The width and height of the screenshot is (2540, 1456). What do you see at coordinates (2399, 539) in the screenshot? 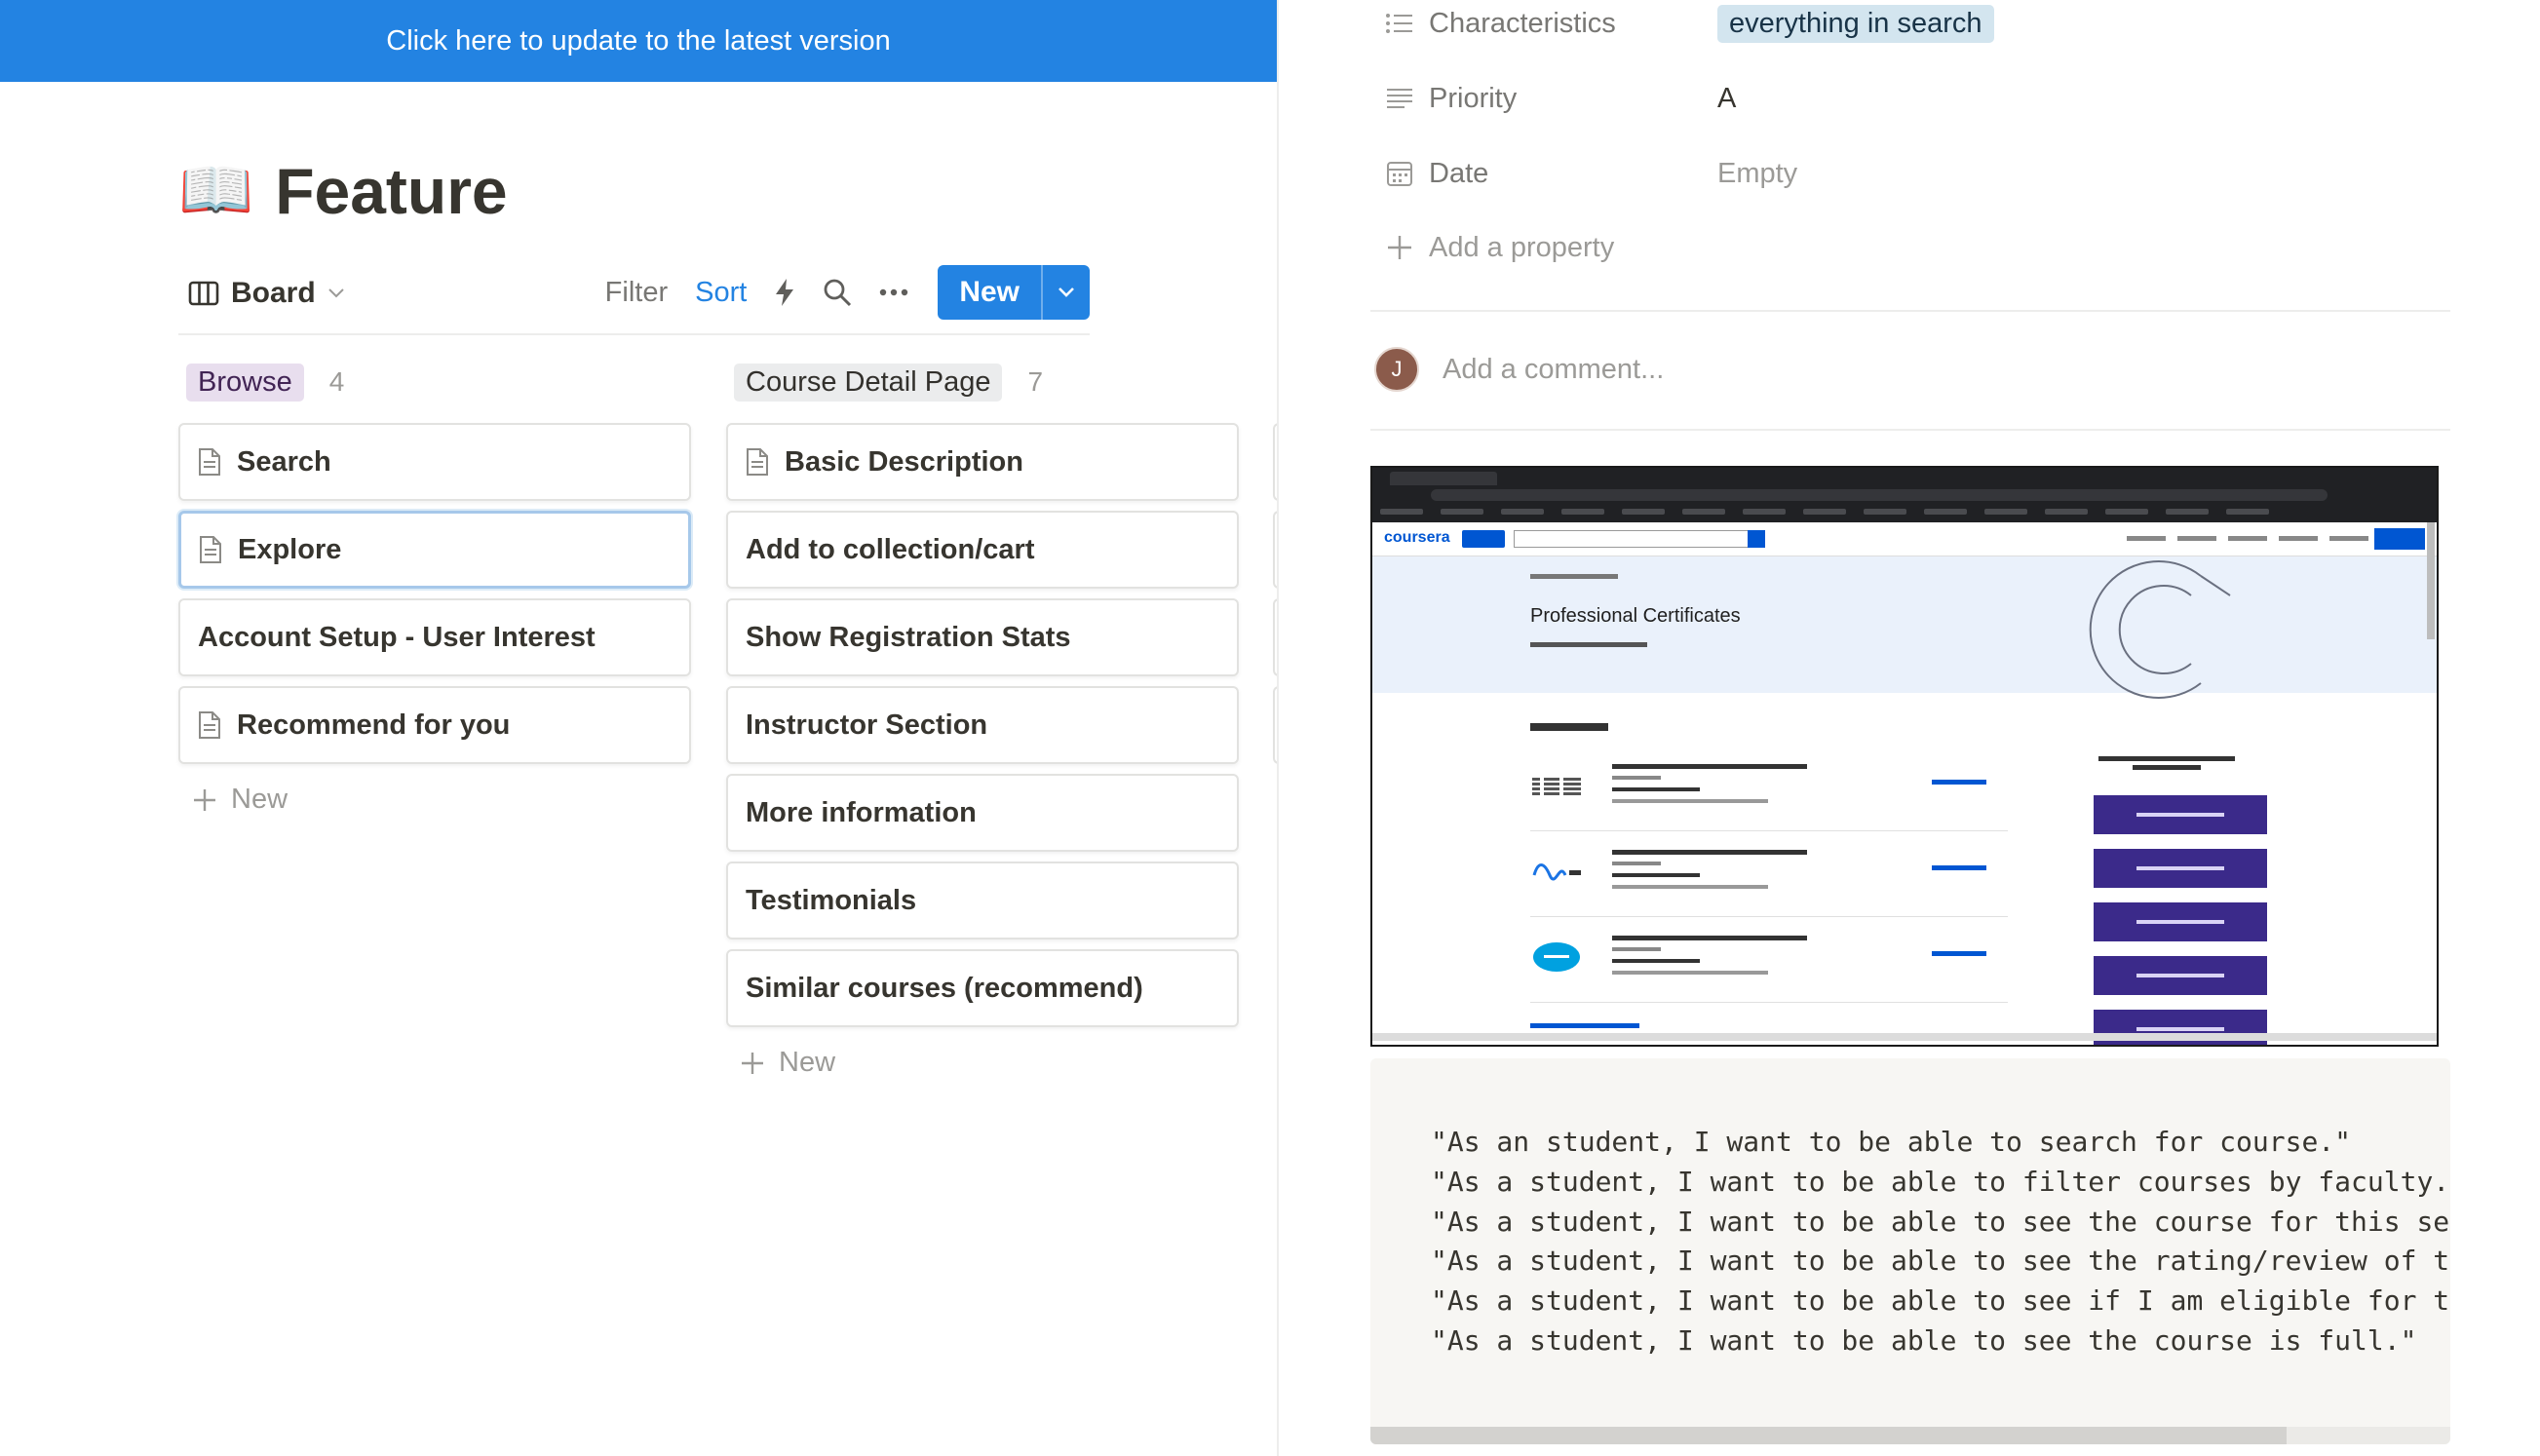
I see `join-button` at bounding box center [2399, 539].